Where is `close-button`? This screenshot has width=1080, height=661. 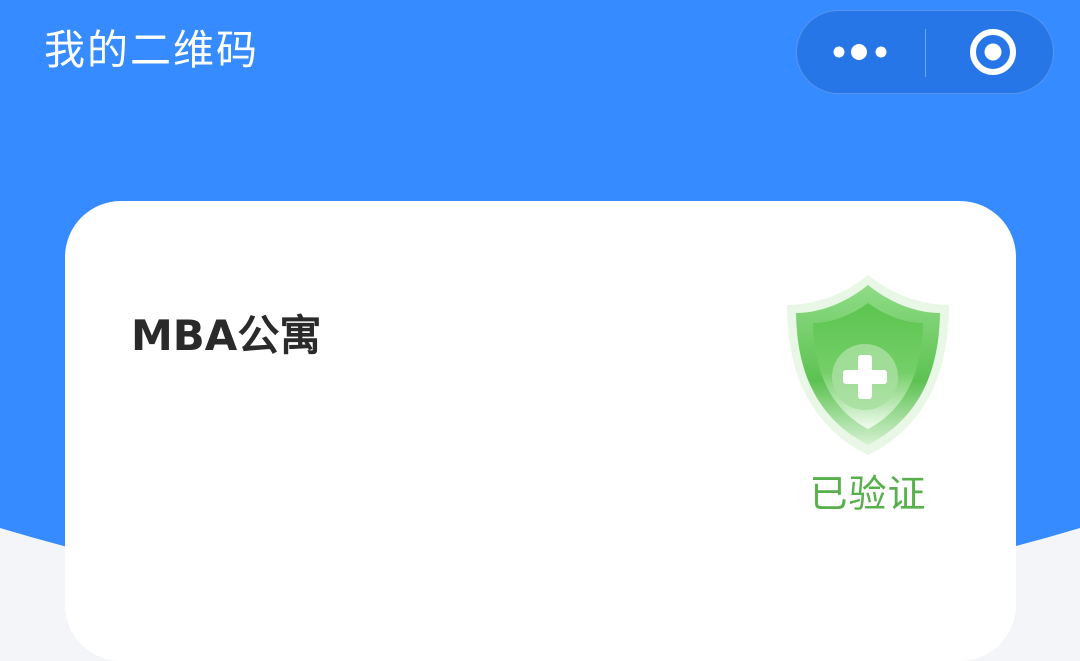 close-button is located at coordinates (990, 52).